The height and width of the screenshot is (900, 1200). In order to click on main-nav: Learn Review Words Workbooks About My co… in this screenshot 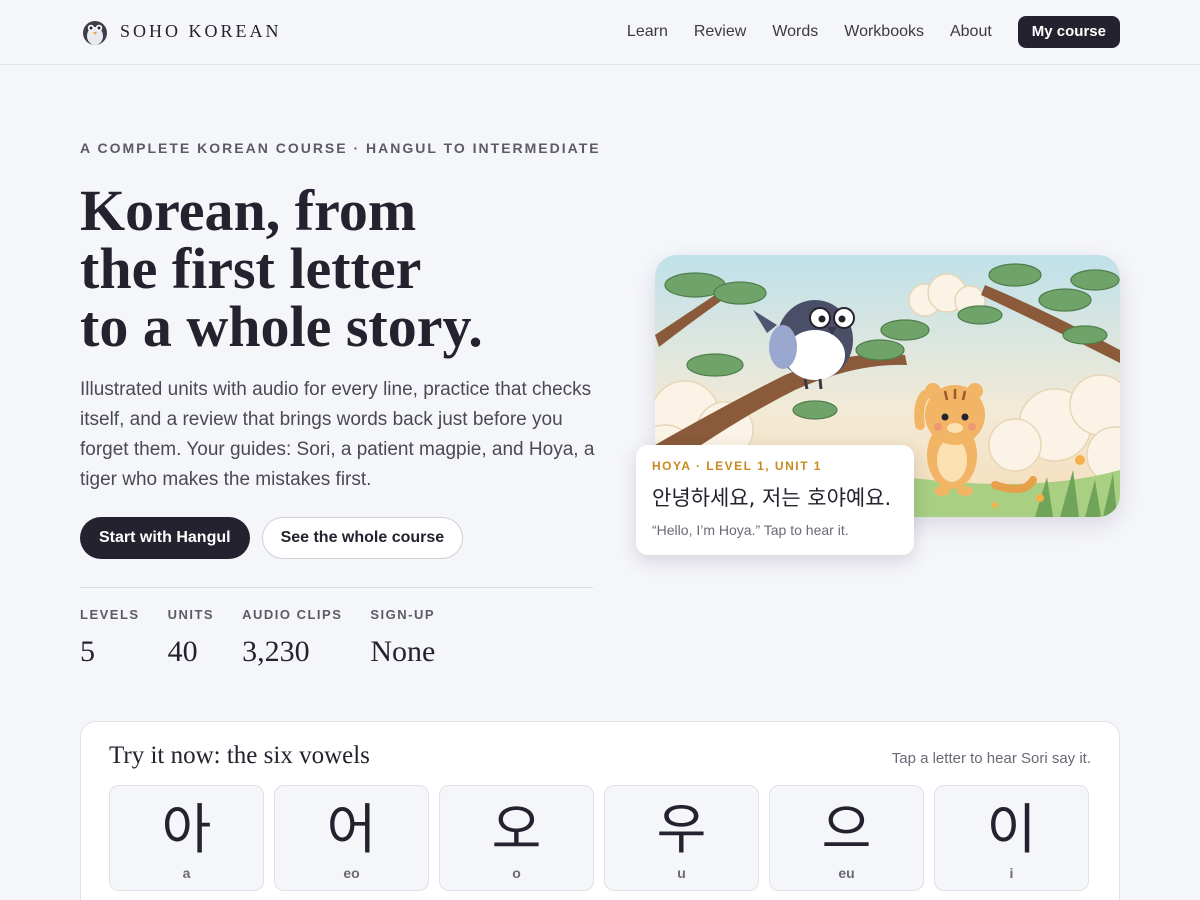, I will do `click(873, 32)`.